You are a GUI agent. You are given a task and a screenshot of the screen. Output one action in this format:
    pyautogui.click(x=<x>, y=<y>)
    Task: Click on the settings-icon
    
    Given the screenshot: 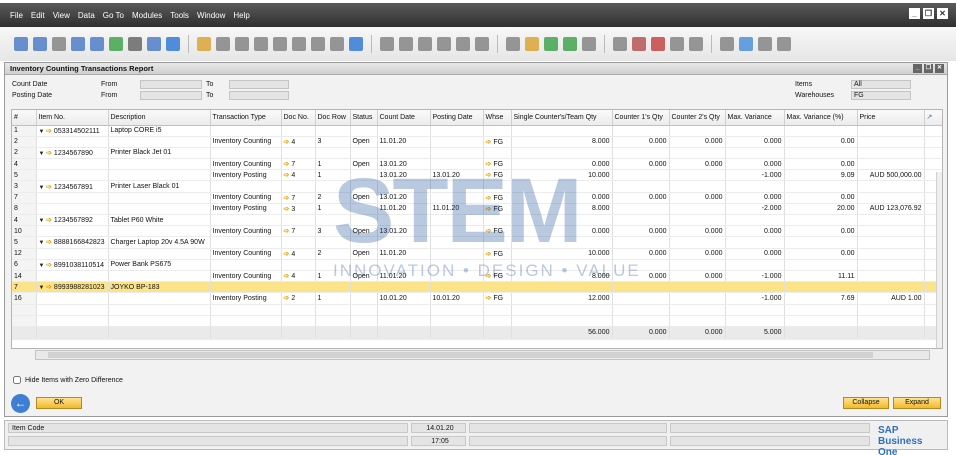 What is the action you would take?
    pyautogui.click(x=482, y=44)
    